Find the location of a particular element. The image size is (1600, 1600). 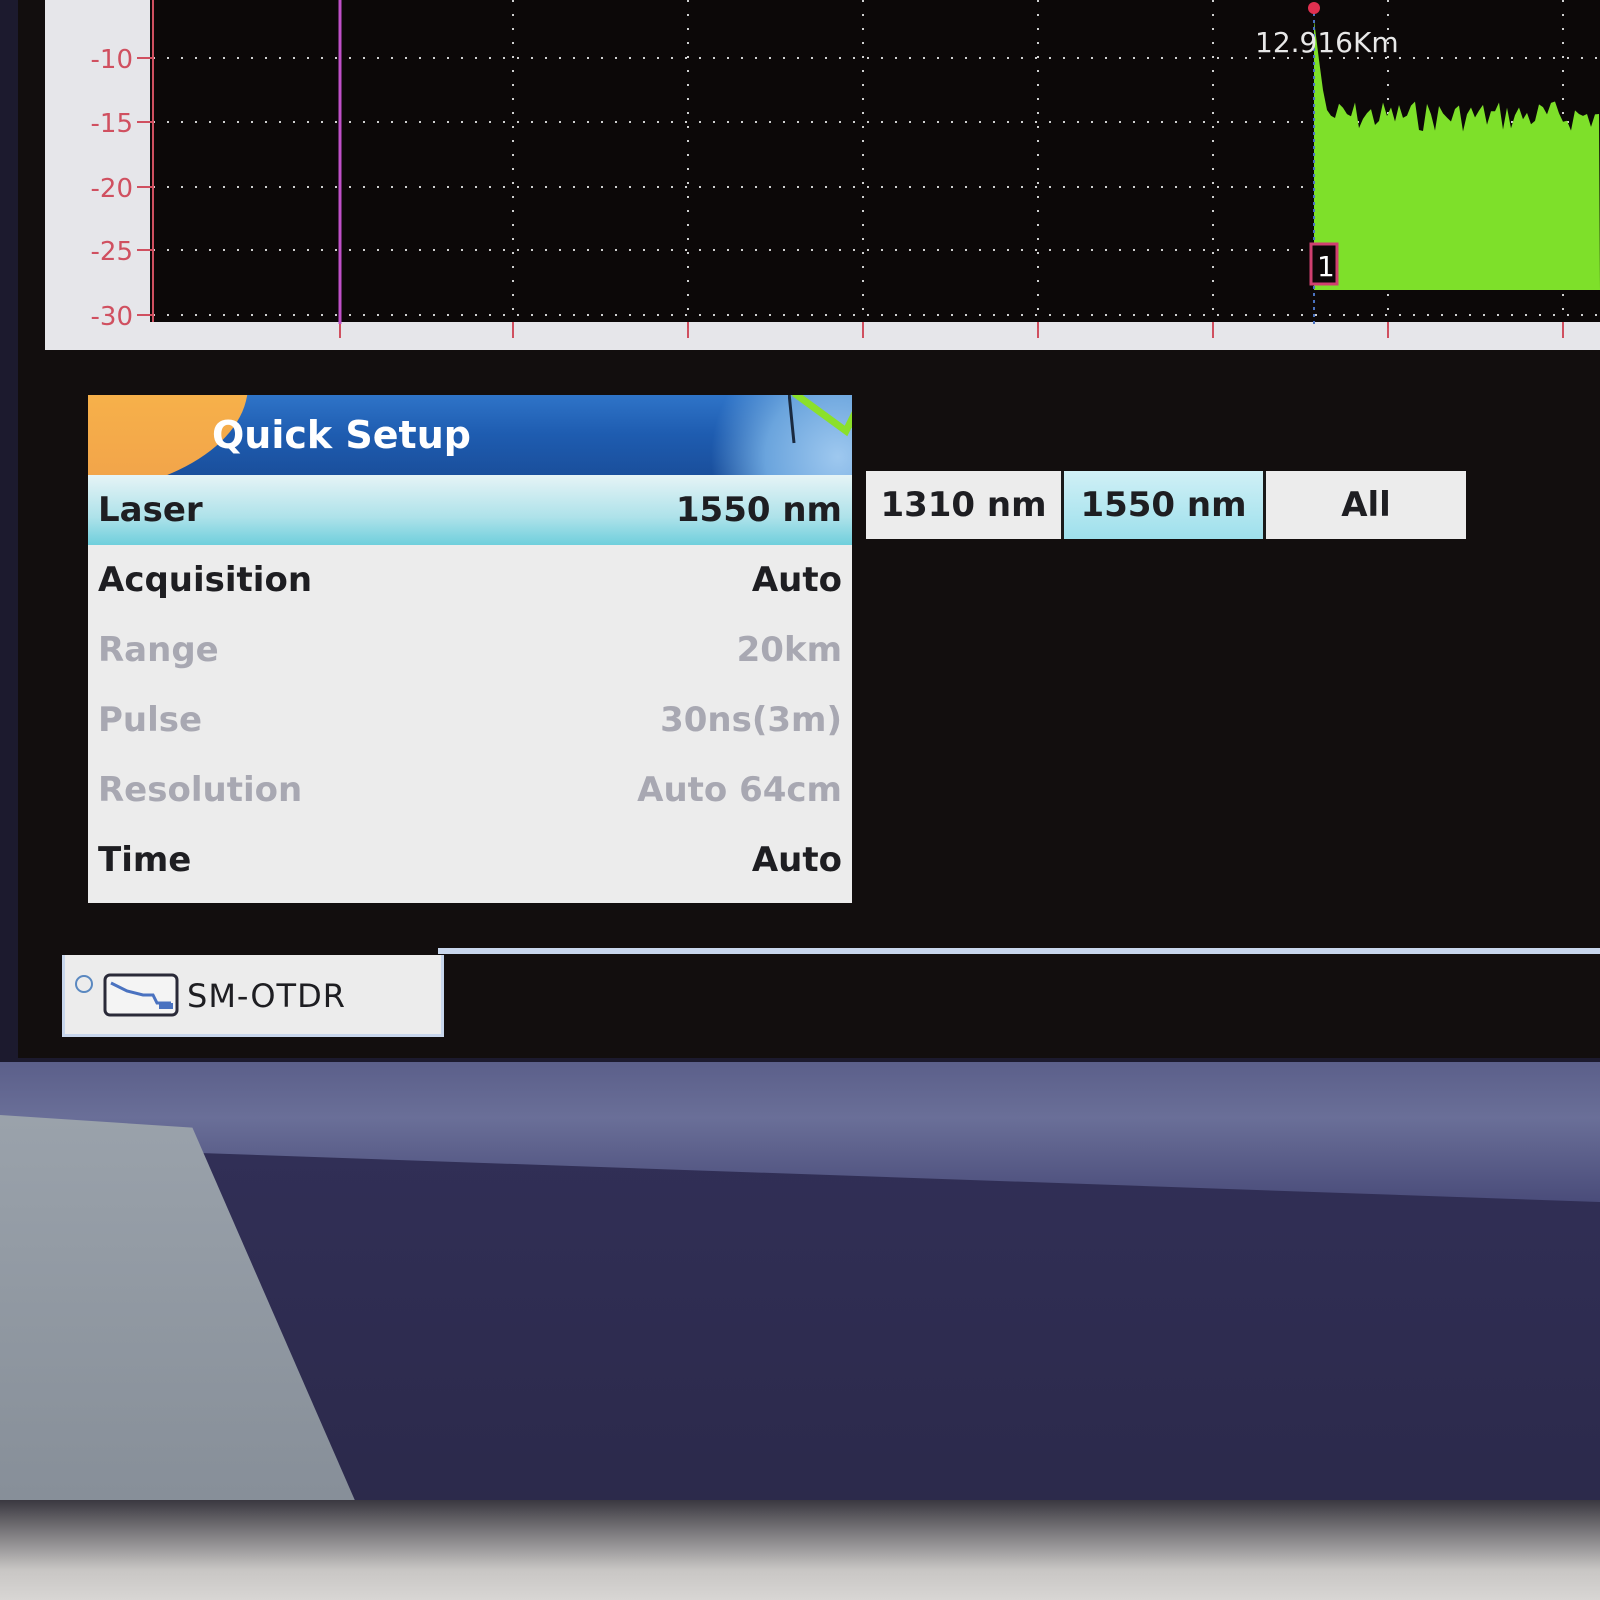

setting-label: Resolution is located at coordinates (200, 790).